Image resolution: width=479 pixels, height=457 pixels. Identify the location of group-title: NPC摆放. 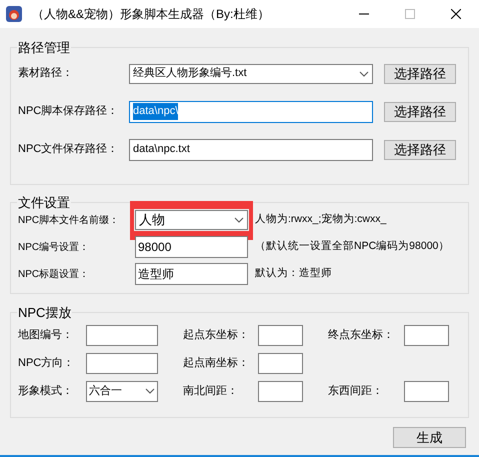
(44, 313).